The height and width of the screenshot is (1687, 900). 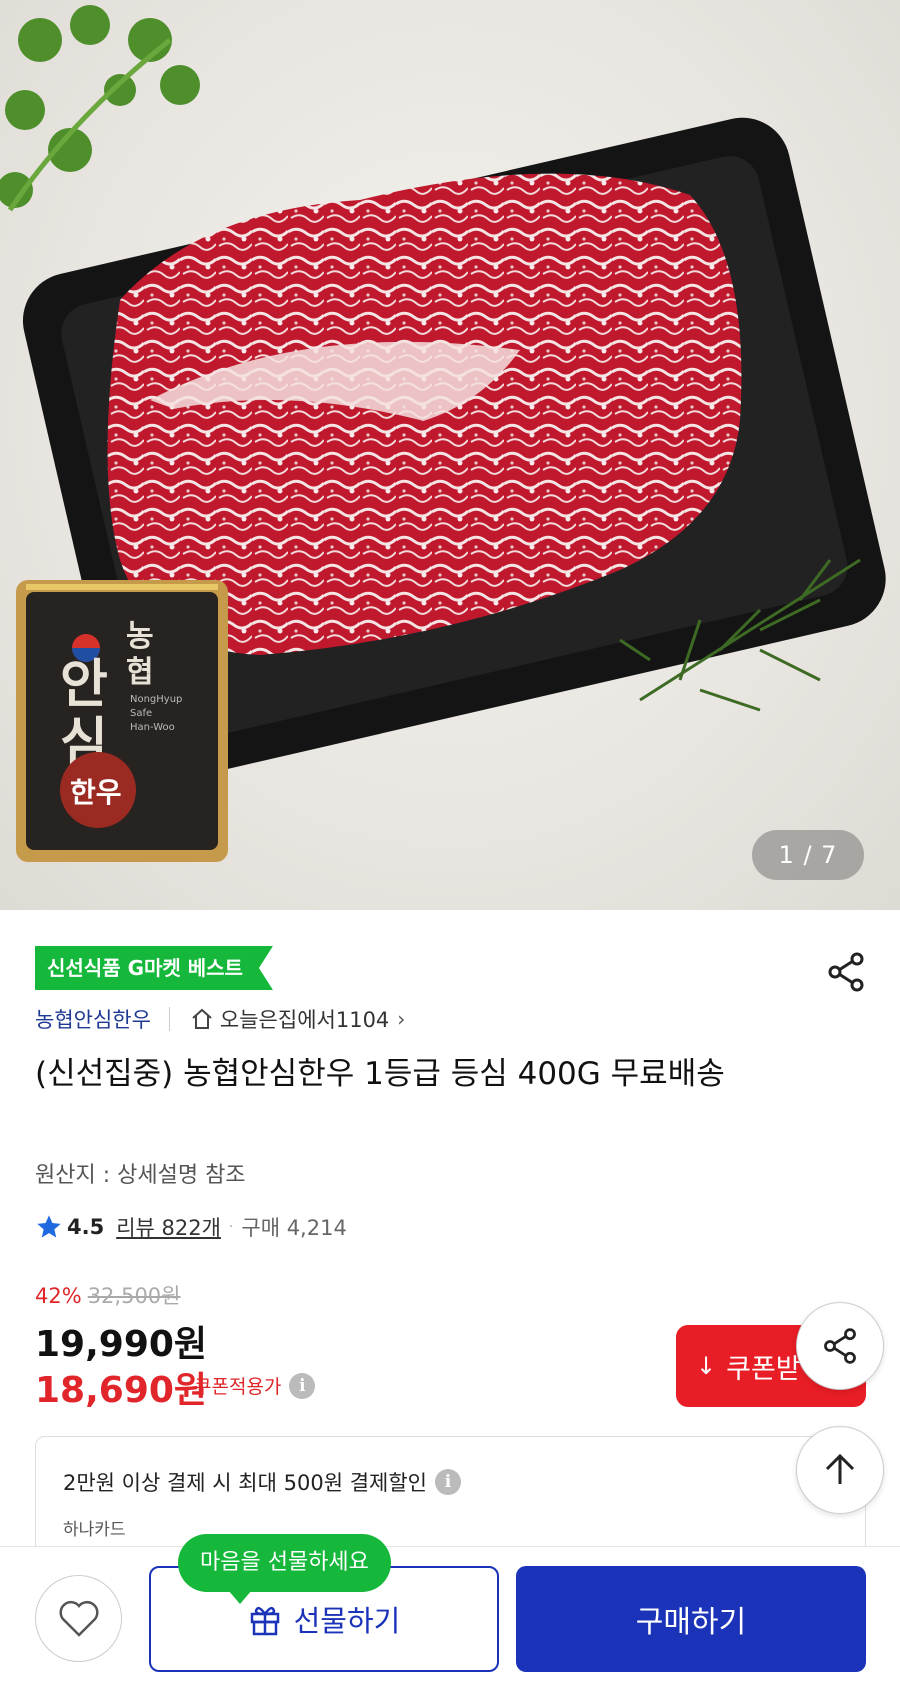 I want to click on rating-score: 4.5, so click(x=86, y=1227).